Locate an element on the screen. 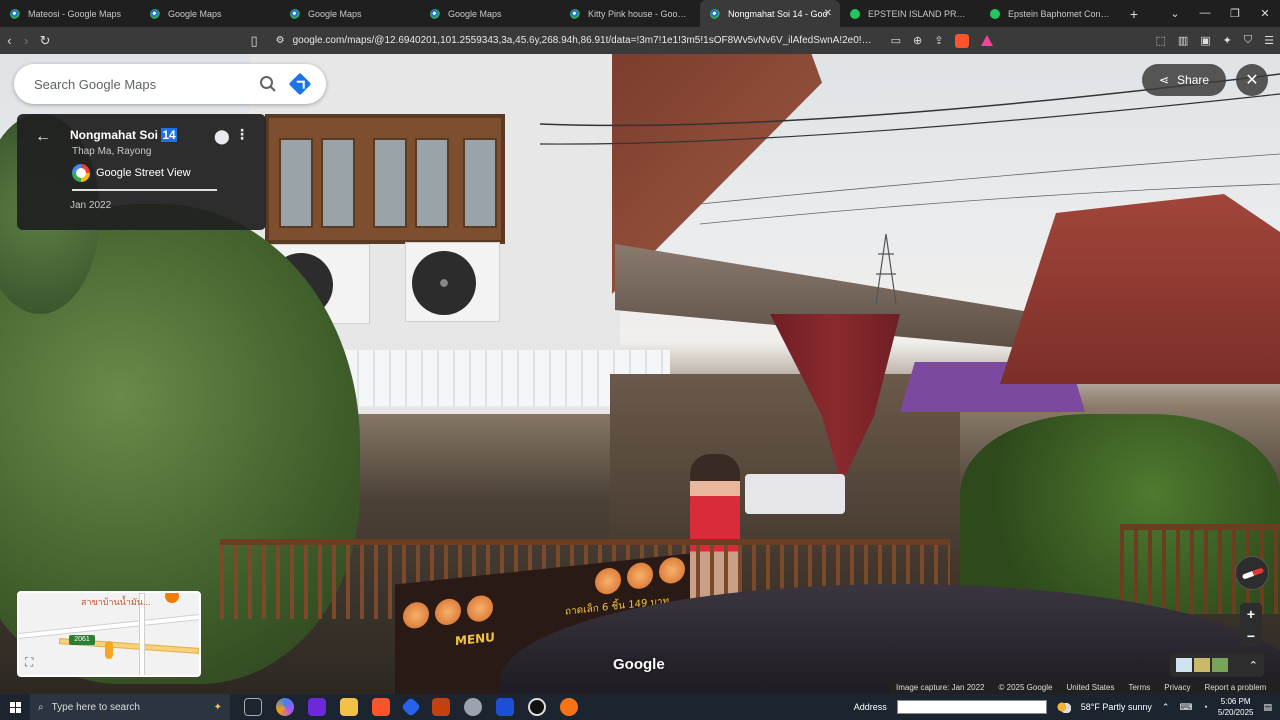 The image size is (1280, 720). close-street-view-button: ✕ is located at coordinates (1252, 80).